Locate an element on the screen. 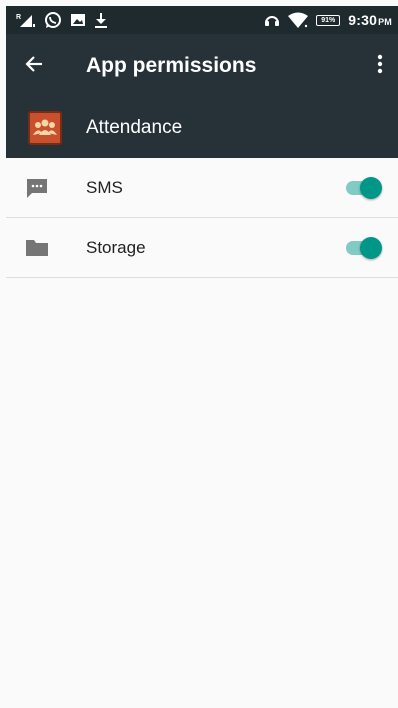 This screenshot has height=708, width=398. clock-ampm: PM is located at coordinates (385, 22).